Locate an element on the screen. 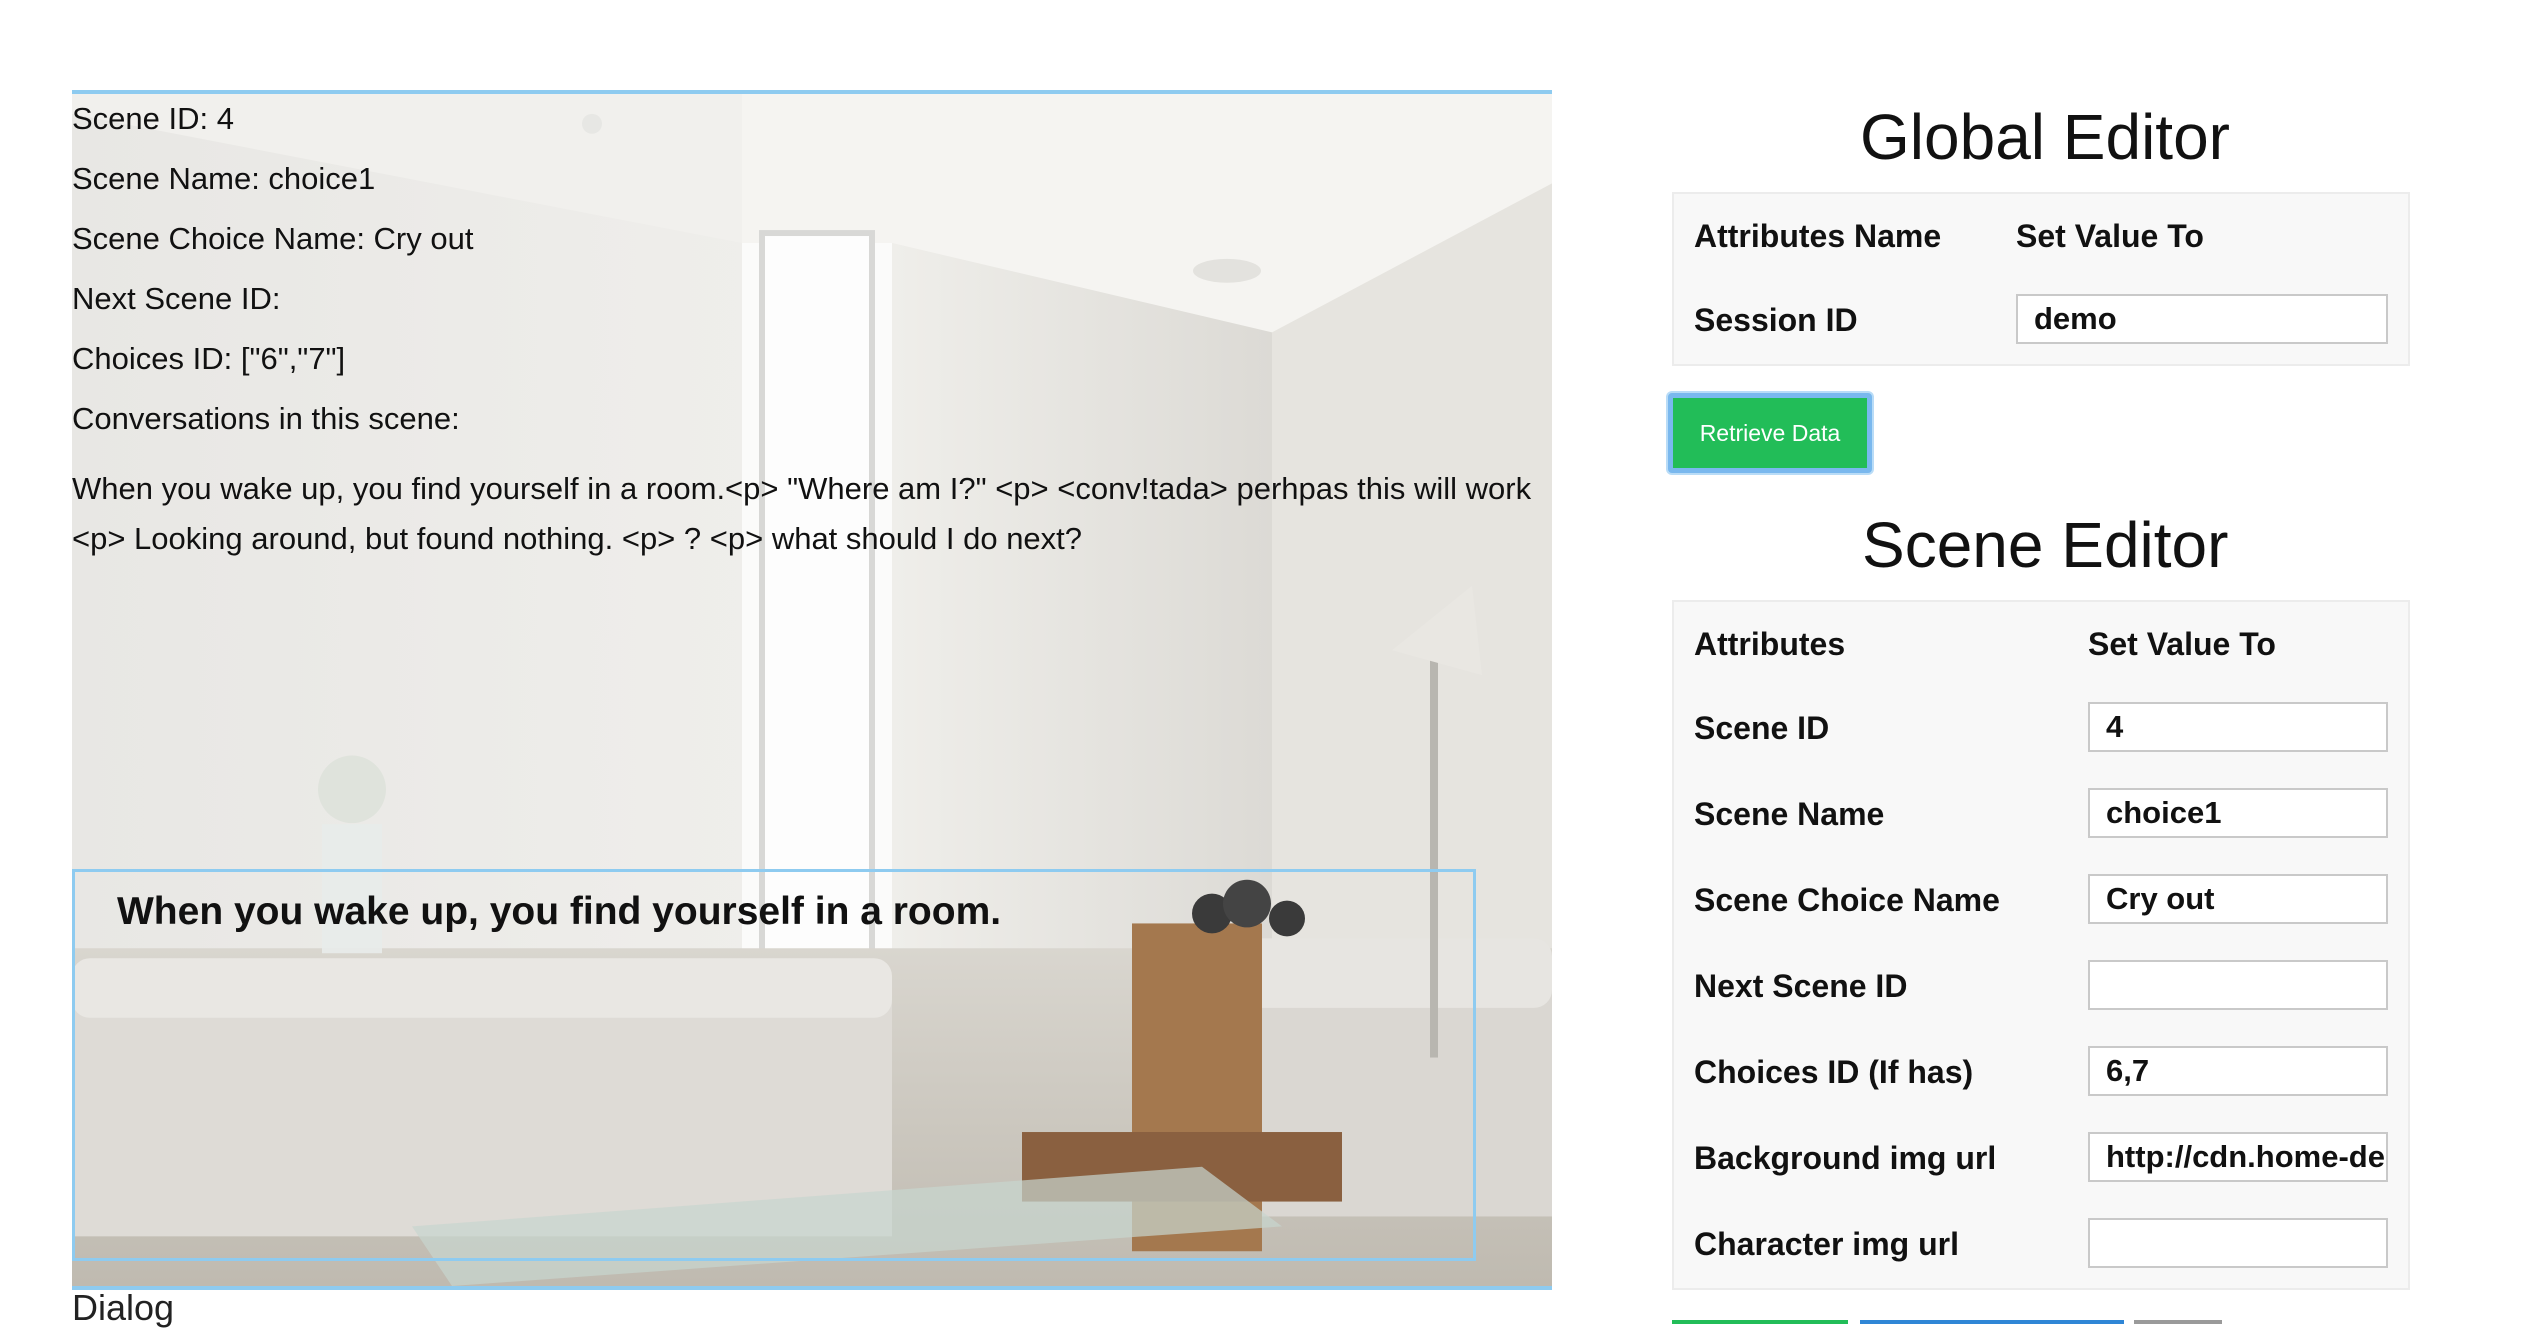  next-scene-id-text: Next Scene ID: is located at coordinates (176, 298).